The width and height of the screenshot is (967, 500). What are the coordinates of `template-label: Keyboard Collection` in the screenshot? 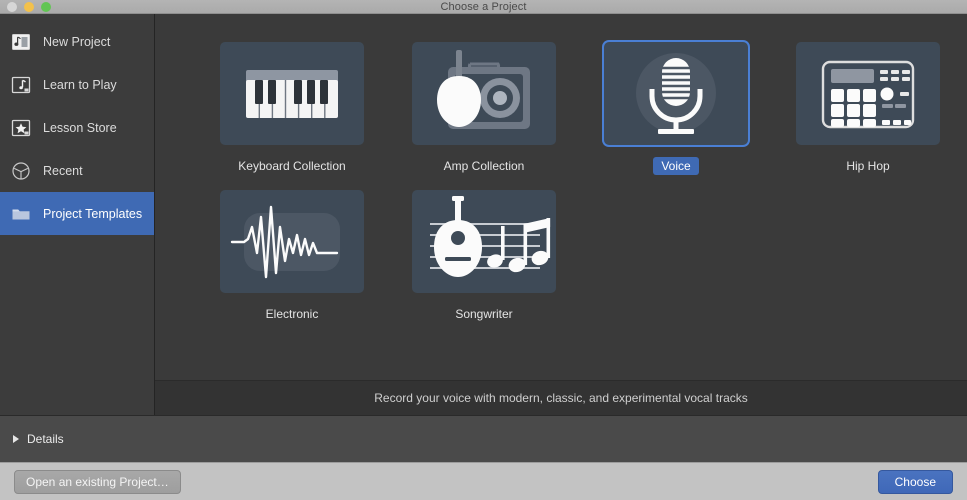 It's located at (292, 166).